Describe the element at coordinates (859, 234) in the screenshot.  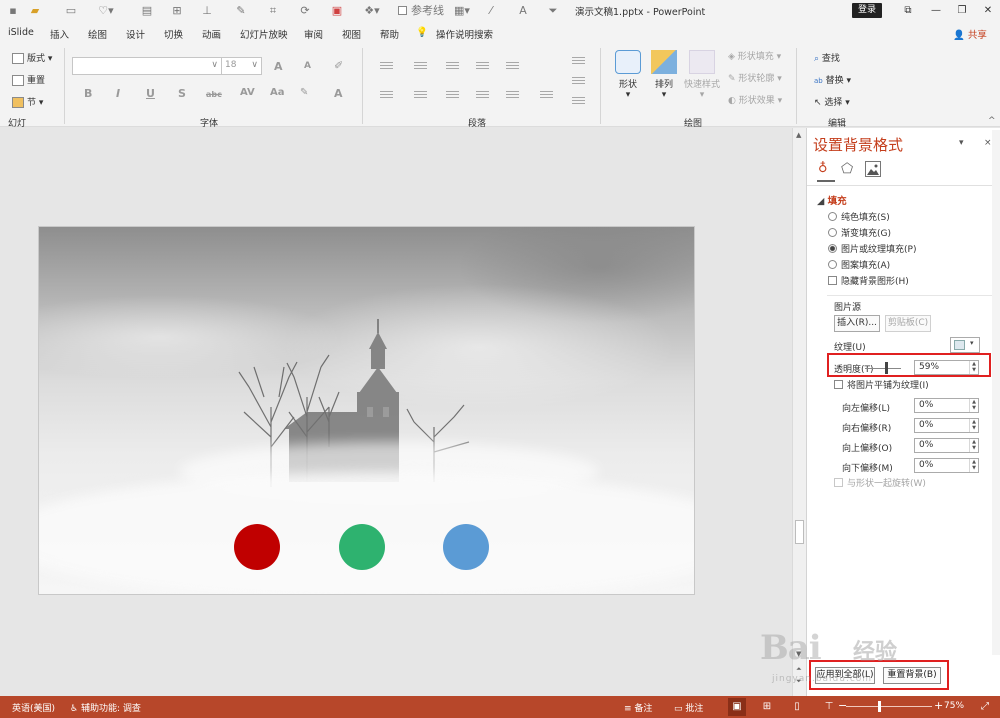
I see `gradient-fill-option: 渐变填充(G)` at that location.